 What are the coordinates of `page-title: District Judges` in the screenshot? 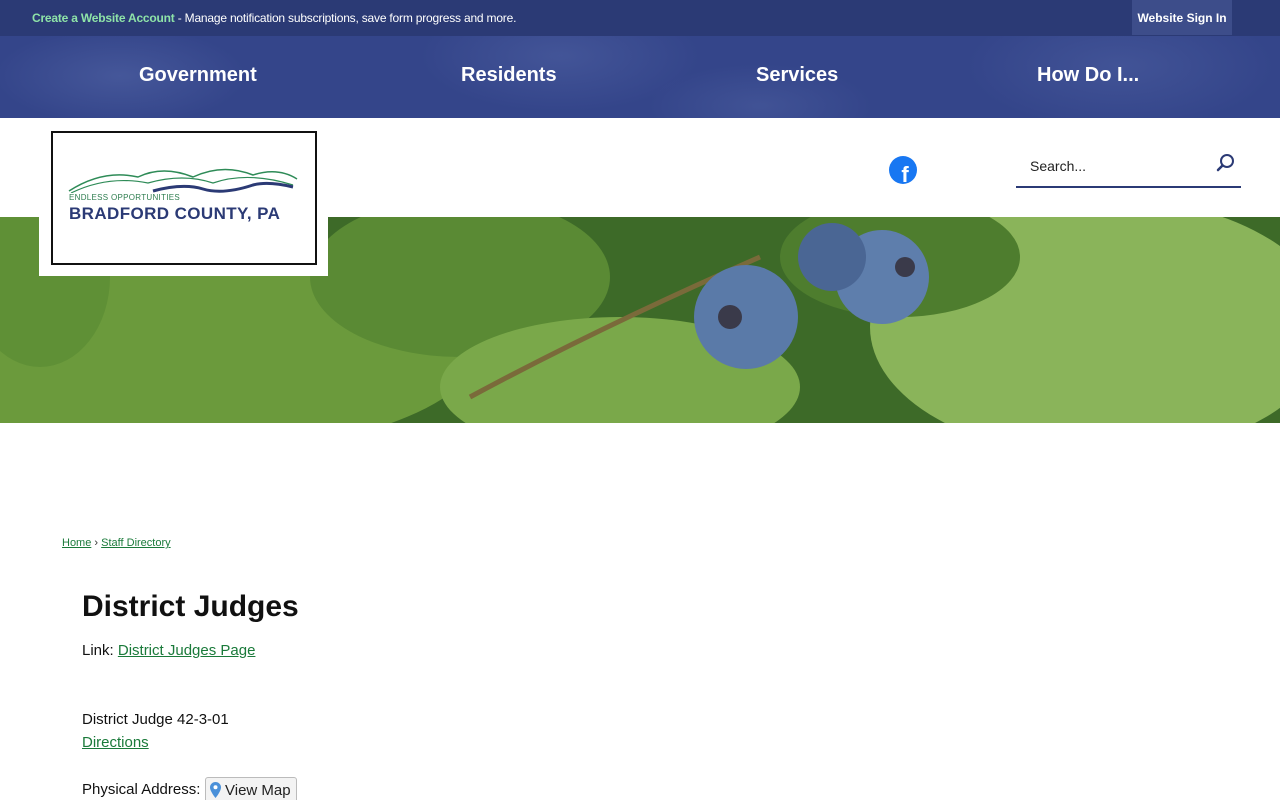 It's located at (190, 606).